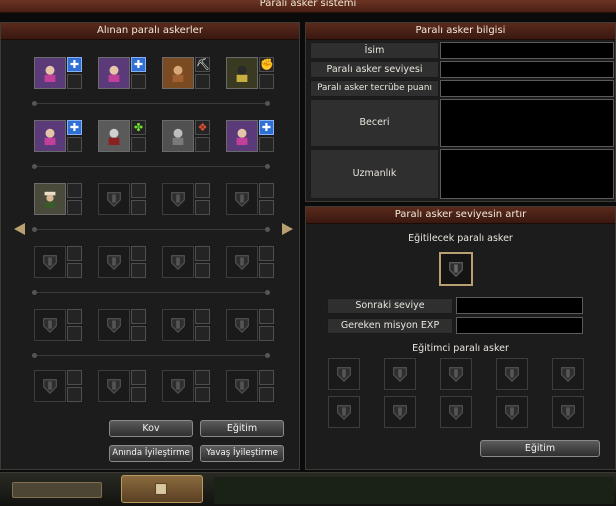 This screenshot has height=506, width=616. What do you see at coordinates (460, 238) in the screenshot?
I see `trainee-label: Eğitilecek paralı asker` at bounding box center [460, 238].